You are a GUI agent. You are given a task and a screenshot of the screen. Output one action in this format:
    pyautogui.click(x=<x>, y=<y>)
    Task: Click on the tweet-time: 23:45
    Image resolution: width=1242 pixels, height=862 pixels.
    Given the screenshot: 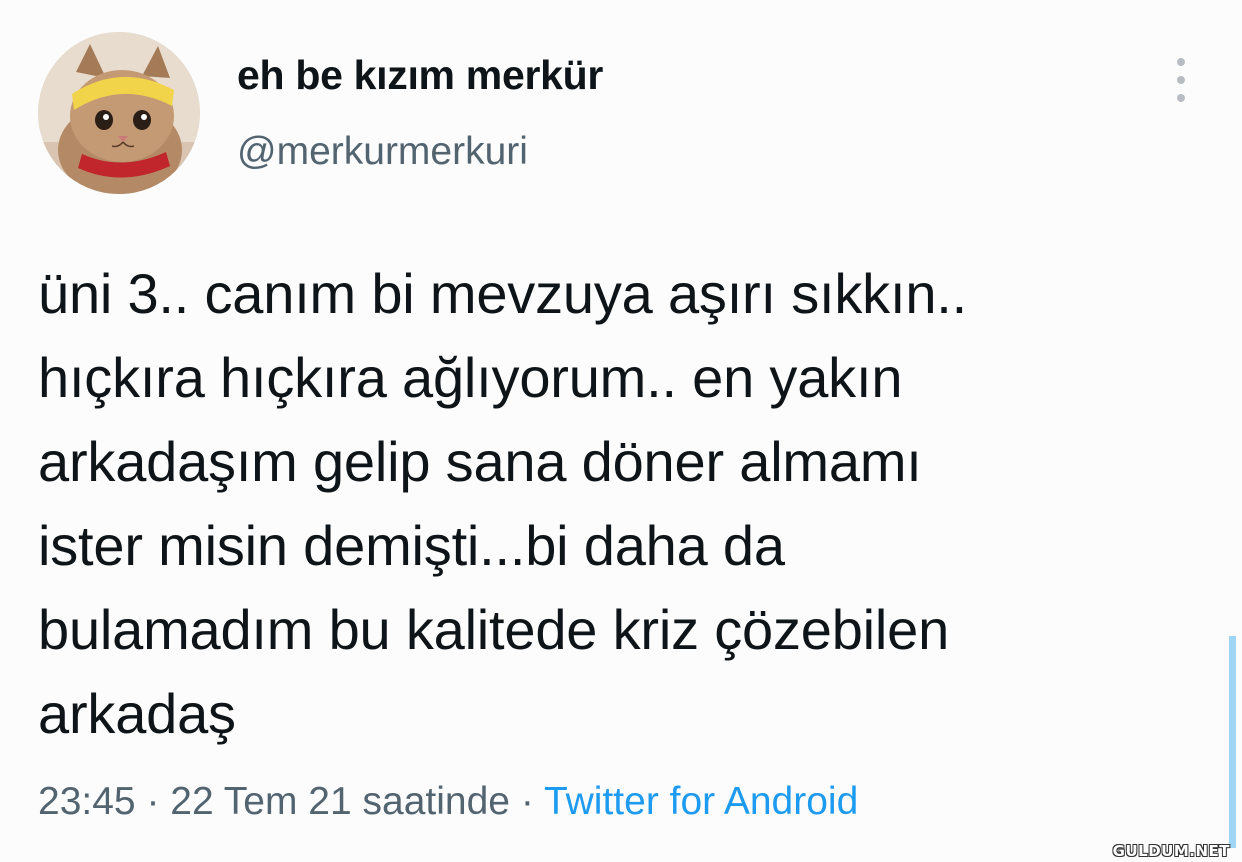 What is the action you would take?
    pyautogui.click(x=87, y=801)
    